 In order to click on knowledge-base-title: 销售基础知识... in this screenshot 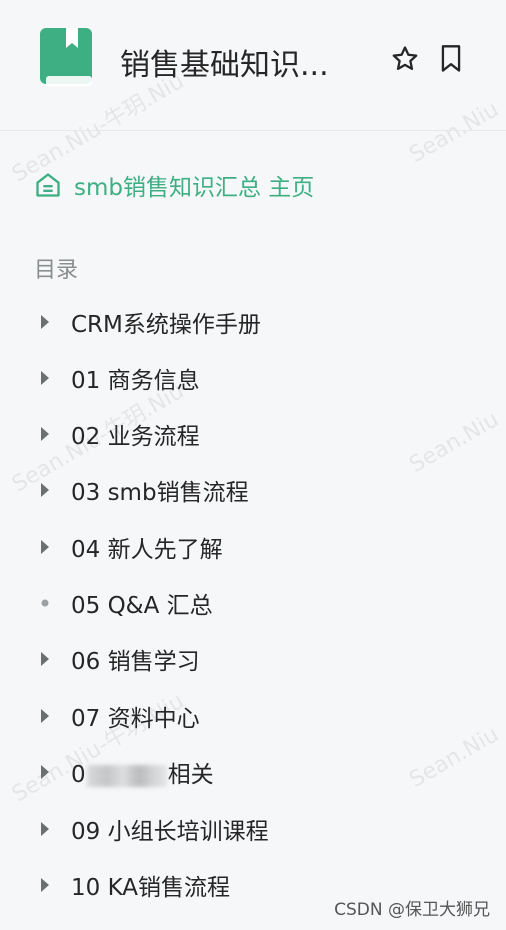, I will do `click(224, 65)`.